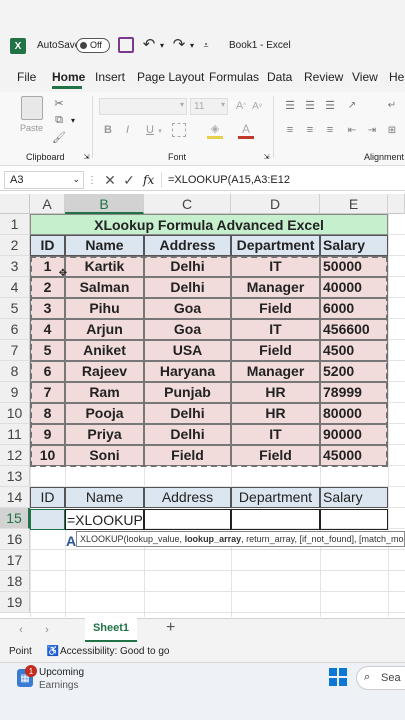 The width and height of the screenshot is (405, 720). What do you see at coordinates (179, 130) in the screenshot?
I see `borders-icon` at bounding box center [179, 130].